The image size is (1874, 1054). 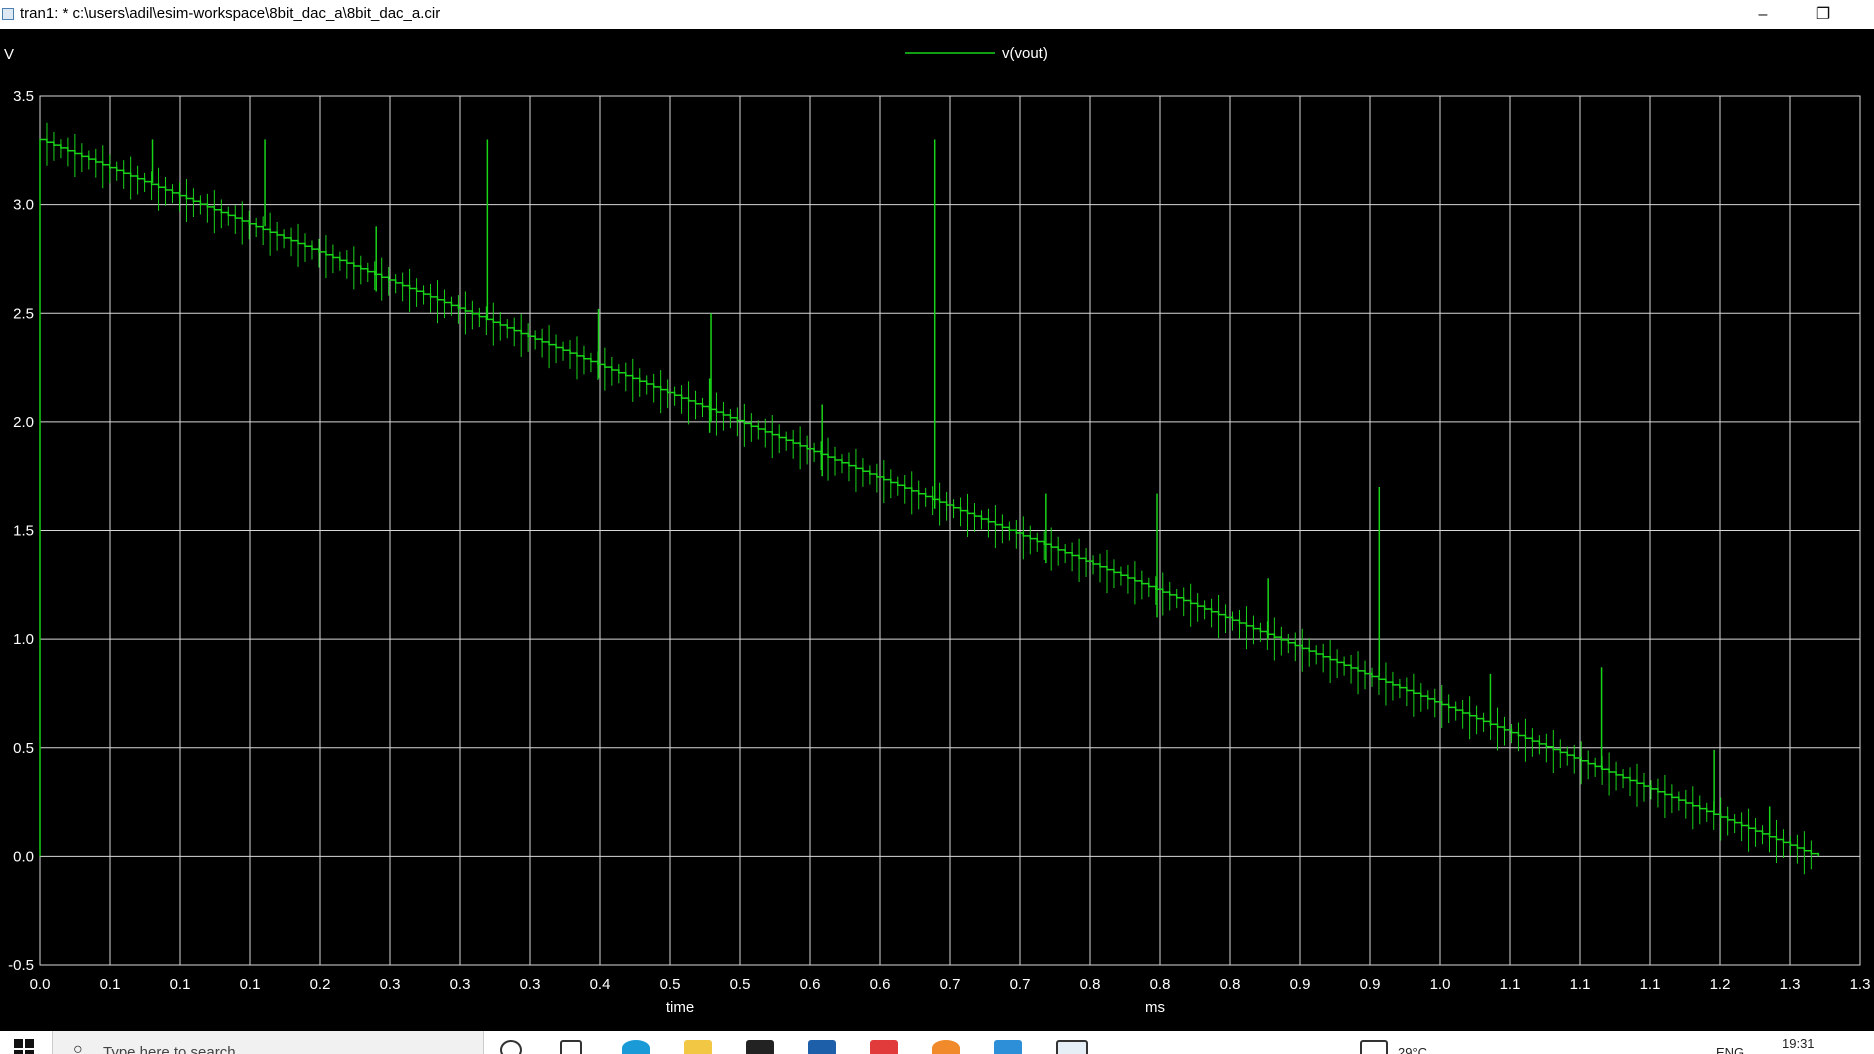 I want to click on taskbar-search-box: ○ Type here to search, so click(x=268, y=1042).